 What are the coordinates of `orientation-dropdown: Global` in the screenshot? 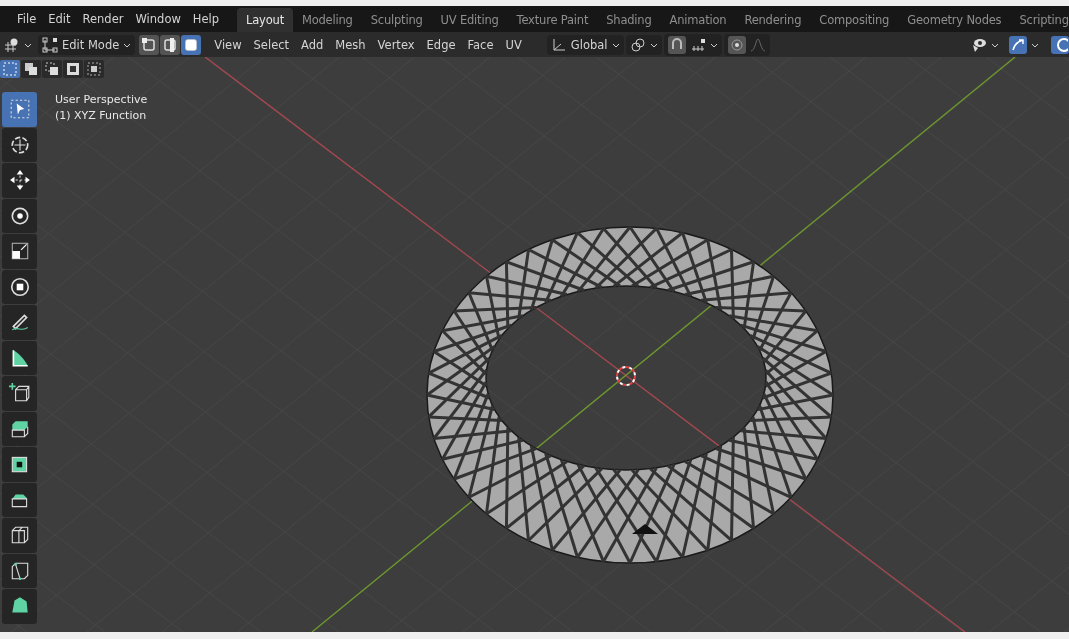 It's located at (585, 44).